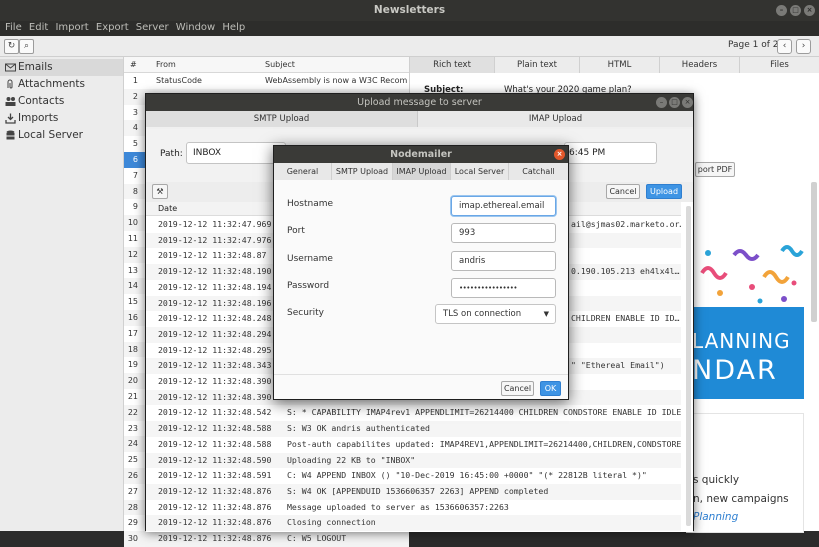  Describe the element at coordinates (135, 191) in the screenshot. I see `list-item-num: 8` at that location.